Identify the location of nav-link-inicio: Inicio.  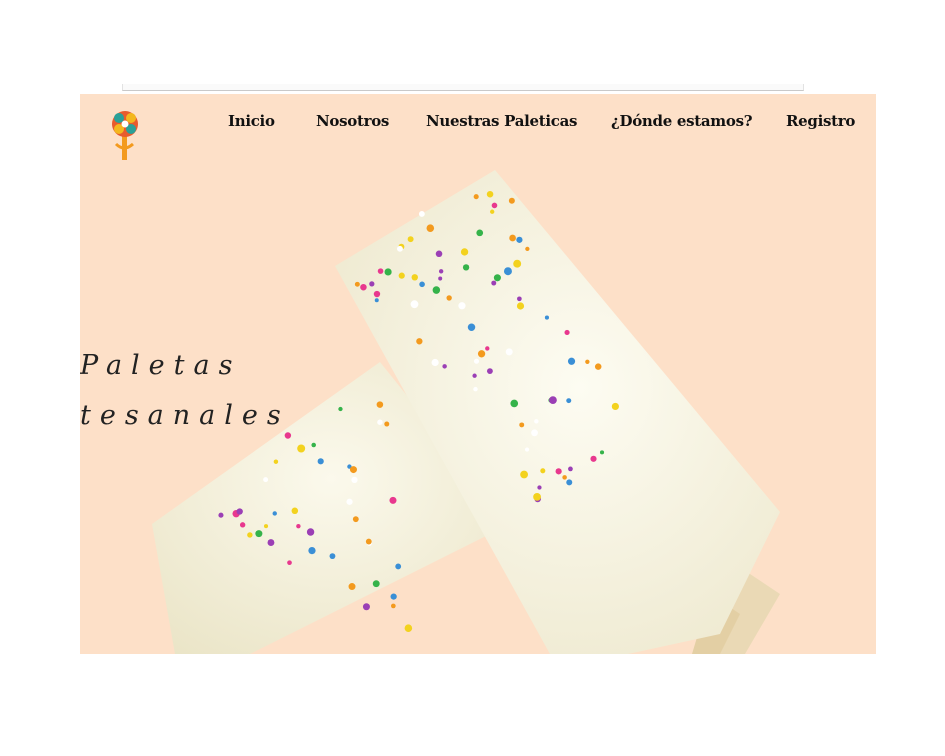
(251, 121).